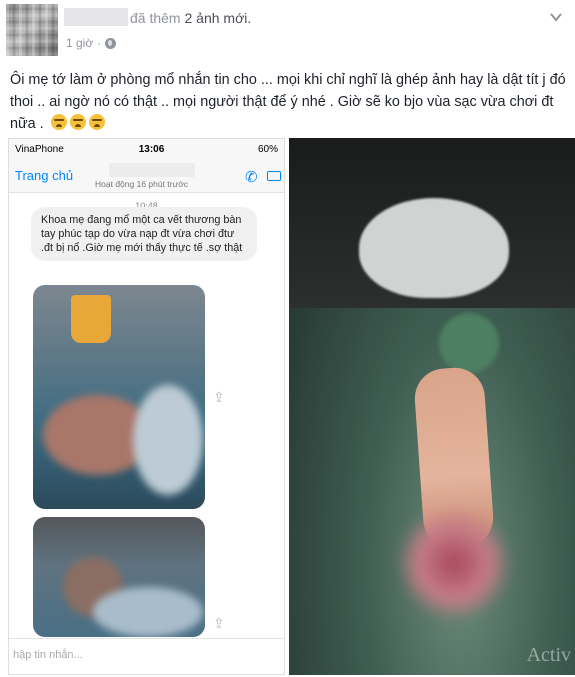 Image resolution: width=575 pixels, height=677 pixels. I want to click on author-name-redacted, so click(96, 17).